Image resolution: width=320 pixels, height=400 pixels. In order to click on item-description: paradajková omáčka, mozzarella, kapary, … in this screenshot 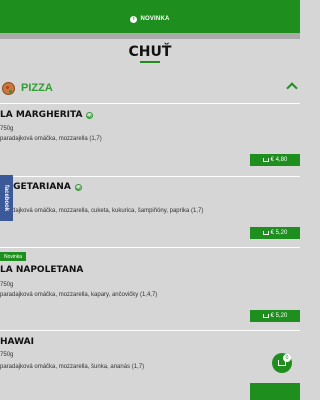, I will do `click(79, 295)`.